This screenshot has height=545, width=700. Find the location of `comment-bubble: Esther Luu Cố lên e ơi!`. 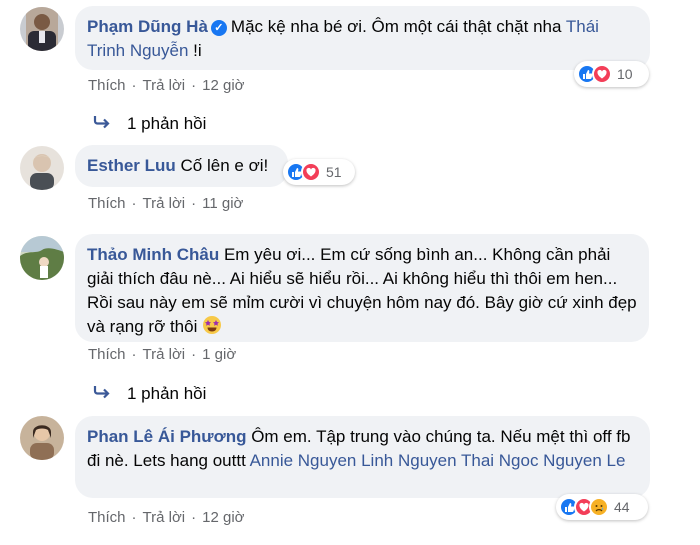

comment-bubble: Esther Luu Cố lên e ơi! is located at coordinates (181, 166).